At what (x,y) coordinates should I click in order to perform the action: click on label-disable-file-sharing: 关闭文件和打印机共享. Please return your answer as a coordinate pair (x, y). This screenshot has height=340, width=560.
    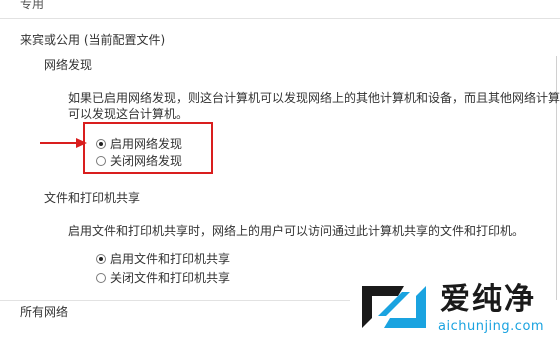
    Looking at the image, I should click on (170, 278).